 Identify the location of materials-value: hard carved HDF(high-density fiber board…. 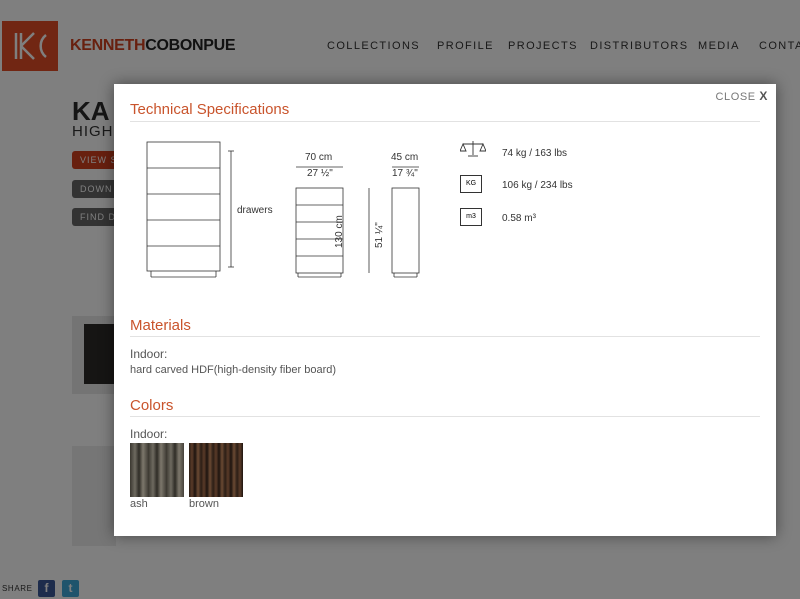
(233, 370).